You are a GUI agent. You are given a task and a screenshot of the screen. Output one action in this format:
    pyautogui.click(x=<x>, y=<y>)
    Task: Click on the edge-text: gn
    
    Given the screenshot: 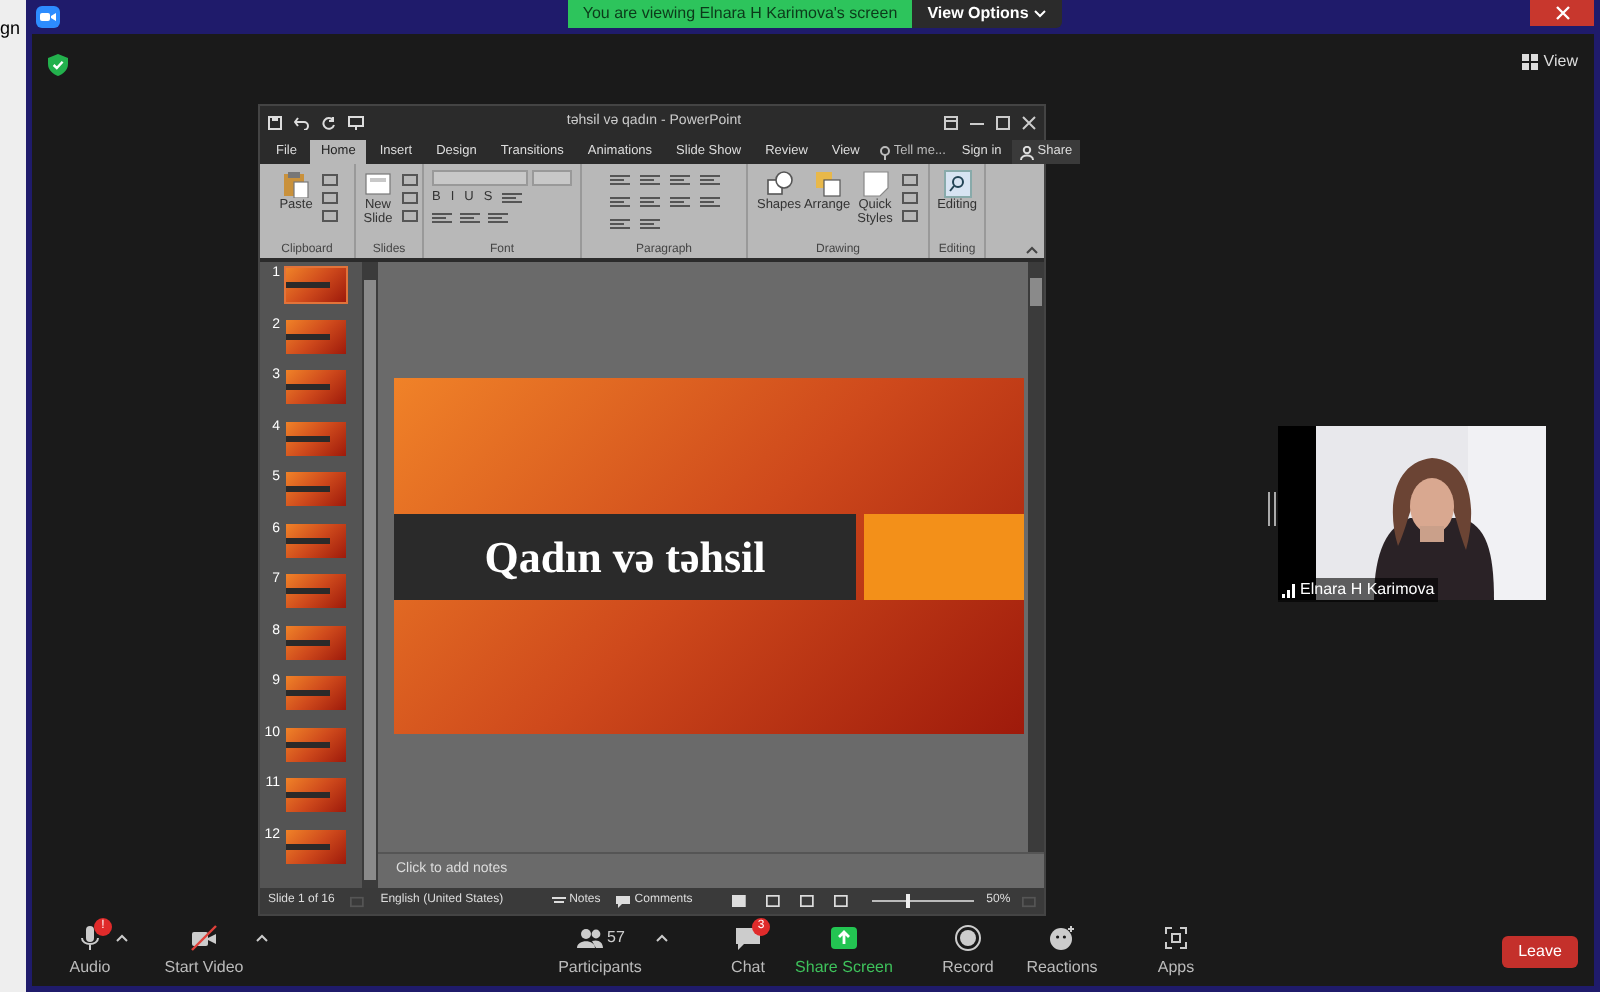 What is the action you would take?
    pyautogui.click(x=11, y=29)
    